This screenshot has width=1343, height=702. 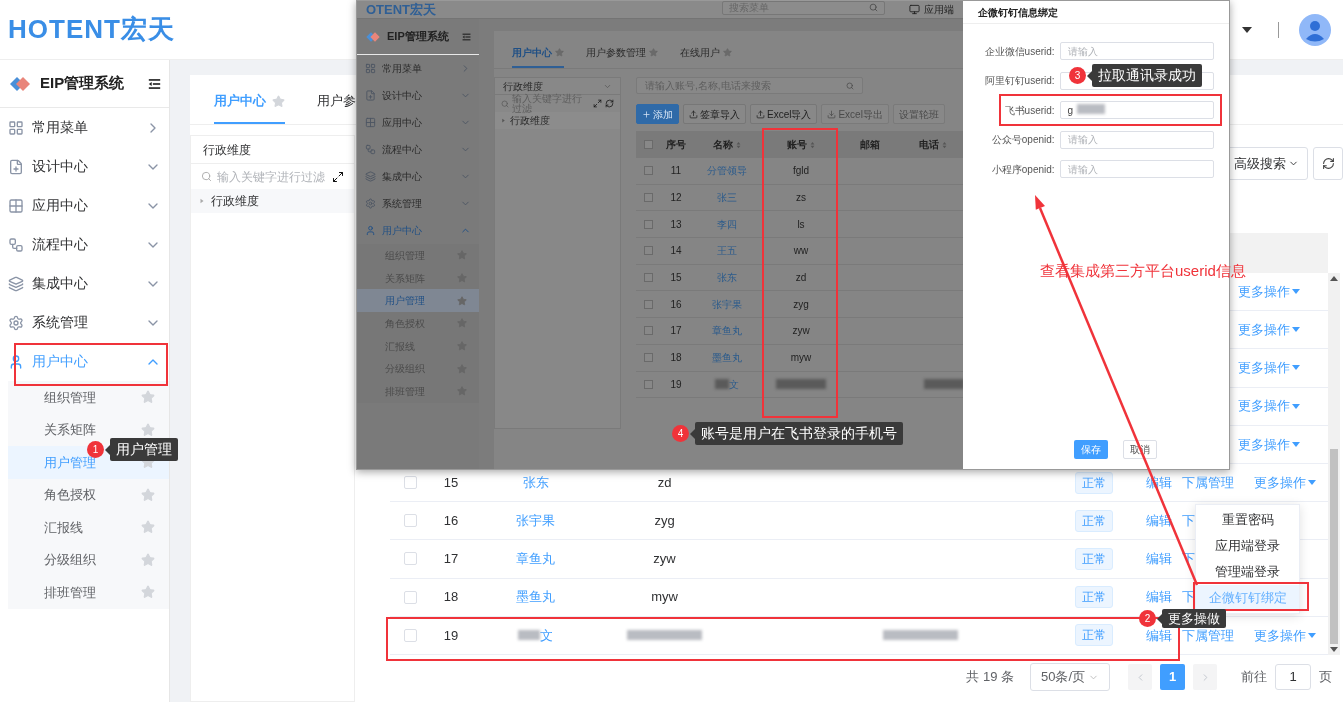 I want to click on table-cell-text: ww, so click(x=801, y=251).